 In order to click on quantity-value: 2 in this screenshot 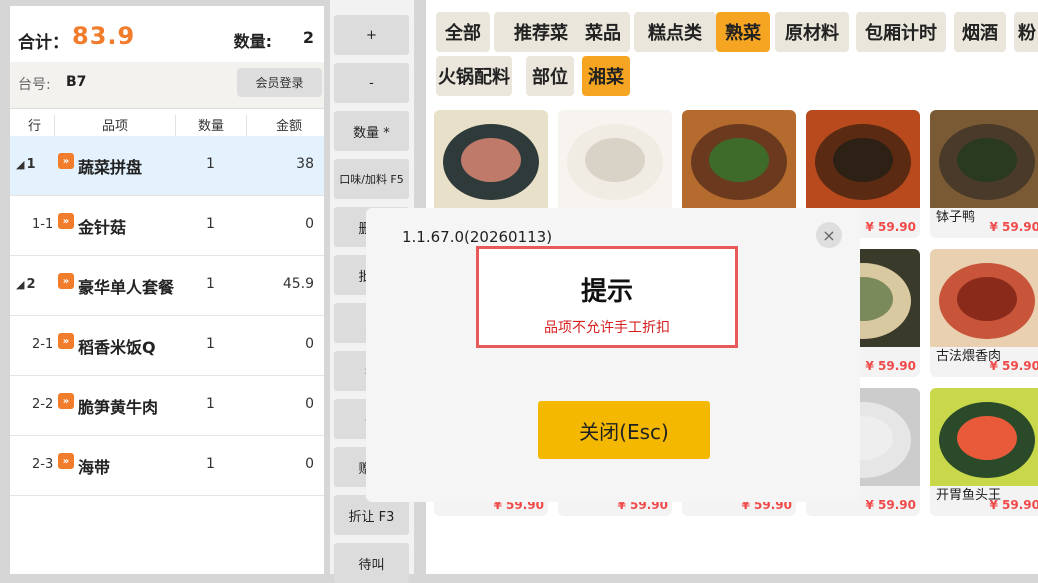, I will do `click(308, 37)`.